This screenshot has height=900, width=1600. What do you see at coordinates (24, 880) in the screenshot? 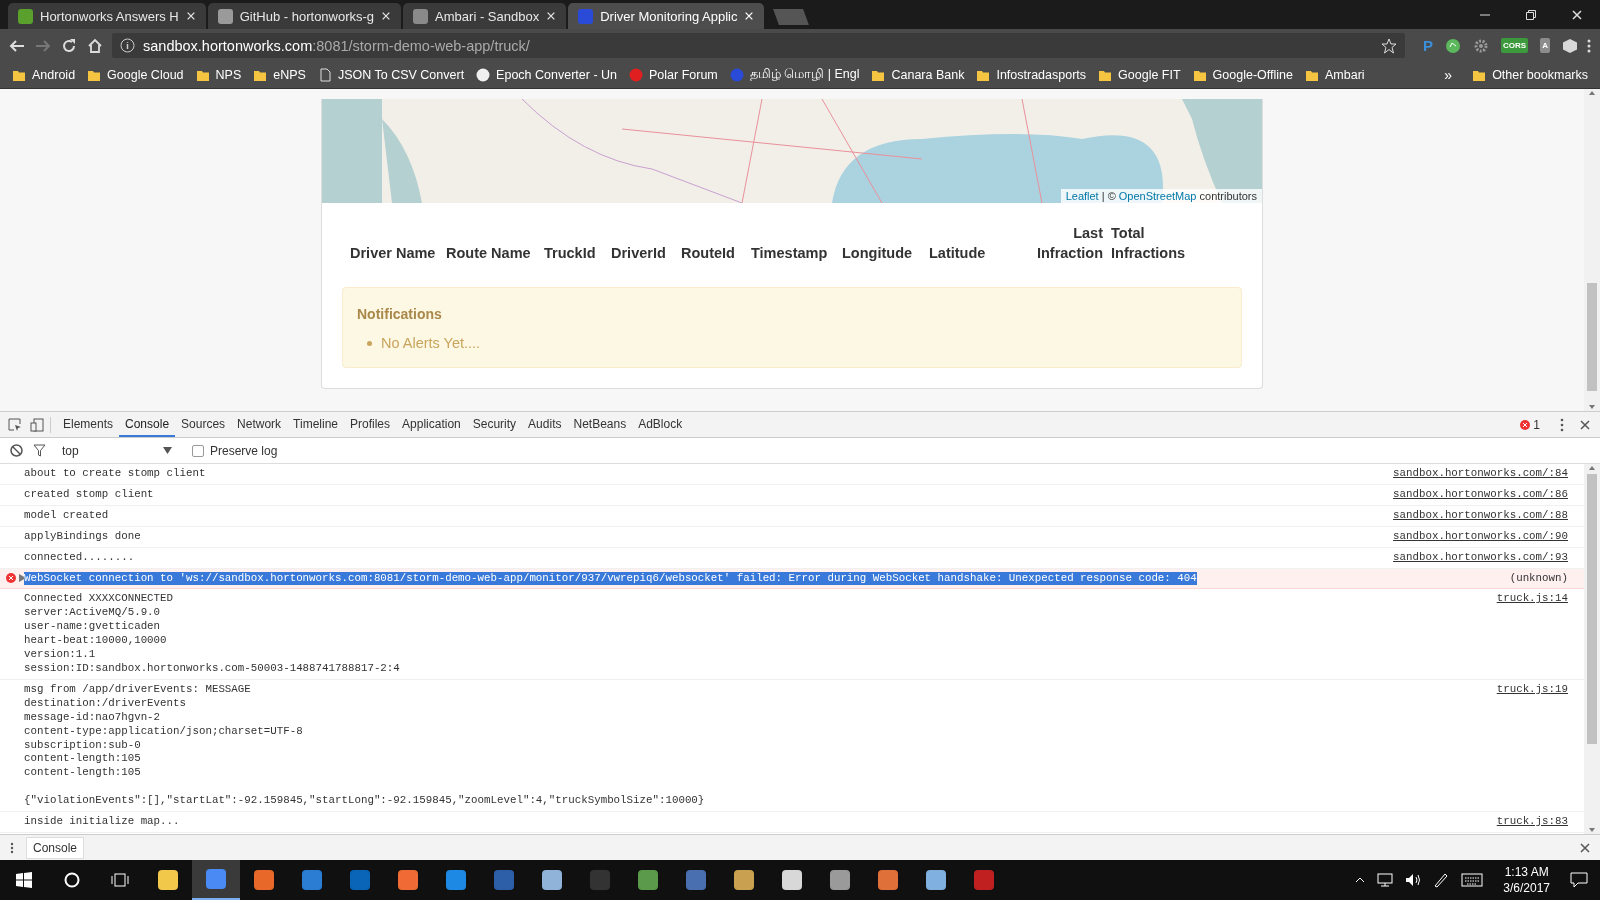
I see `windows-icon` at bounding box center [24, 880].